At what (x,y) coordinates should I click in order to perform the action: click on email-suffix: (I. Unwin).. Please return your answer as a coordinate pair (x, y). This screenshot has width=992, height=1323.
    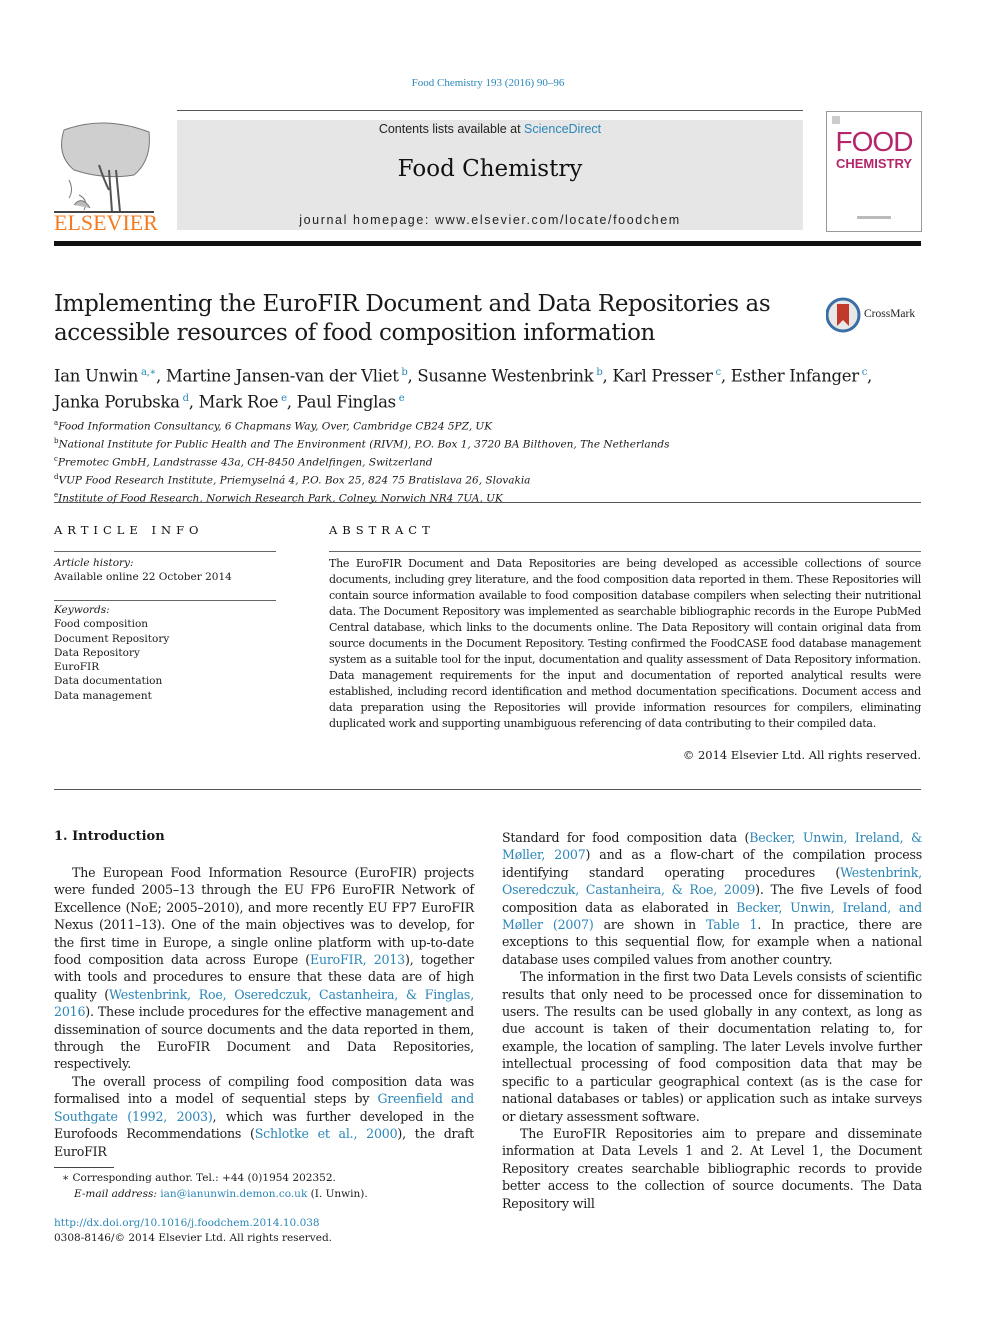
    Looking at the image, I should click on (337, 1194).